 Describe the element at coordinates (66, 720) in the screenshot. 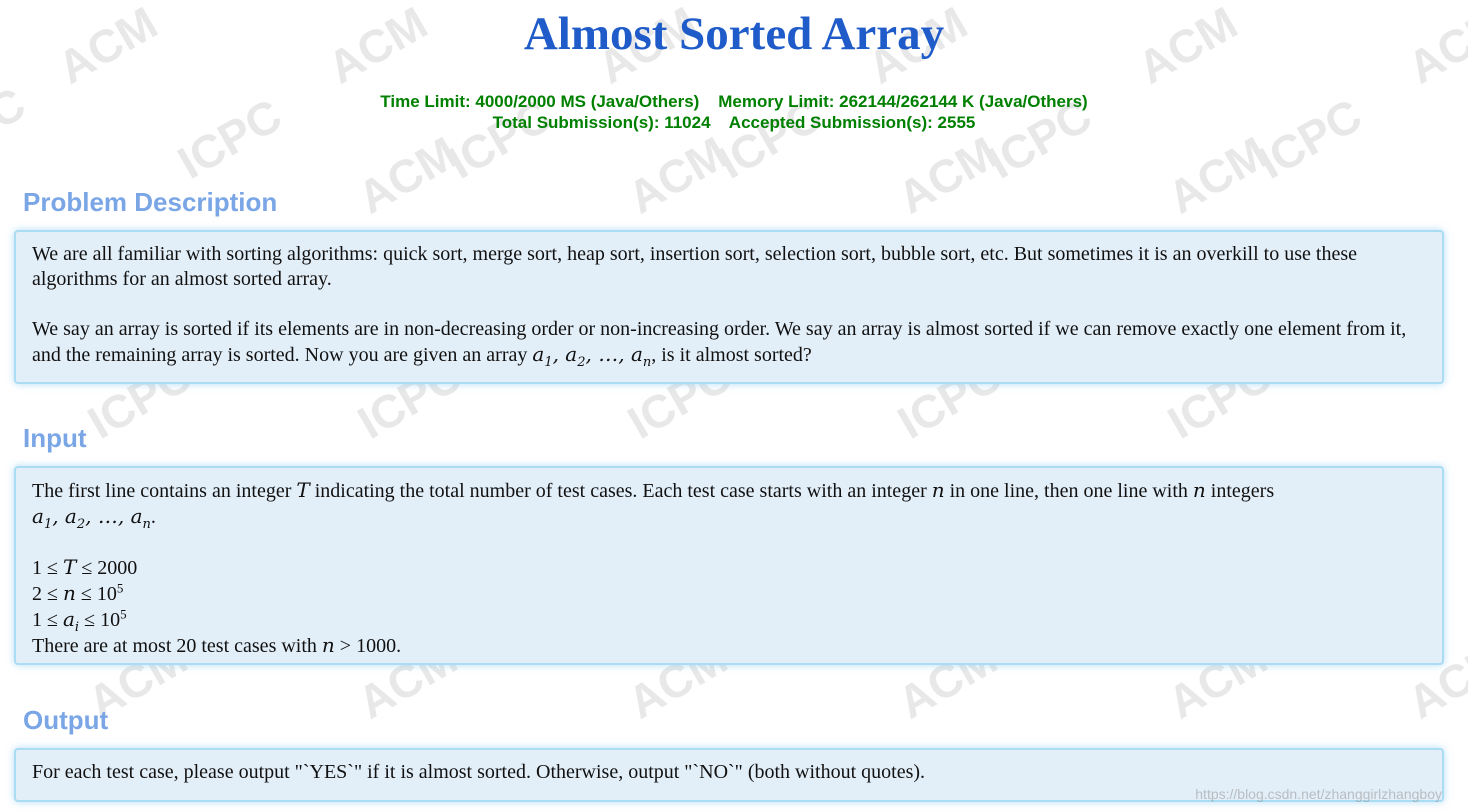

I see `output-heading: Output` at that location.